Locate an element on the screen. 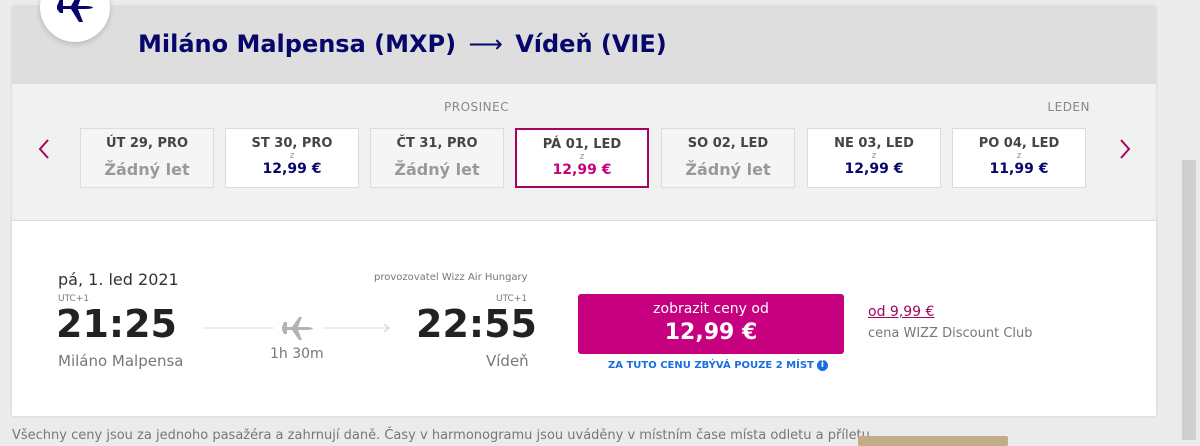  flight-operator: provozovatel Wizz Air Hungary is located at coordinates (451, 277).